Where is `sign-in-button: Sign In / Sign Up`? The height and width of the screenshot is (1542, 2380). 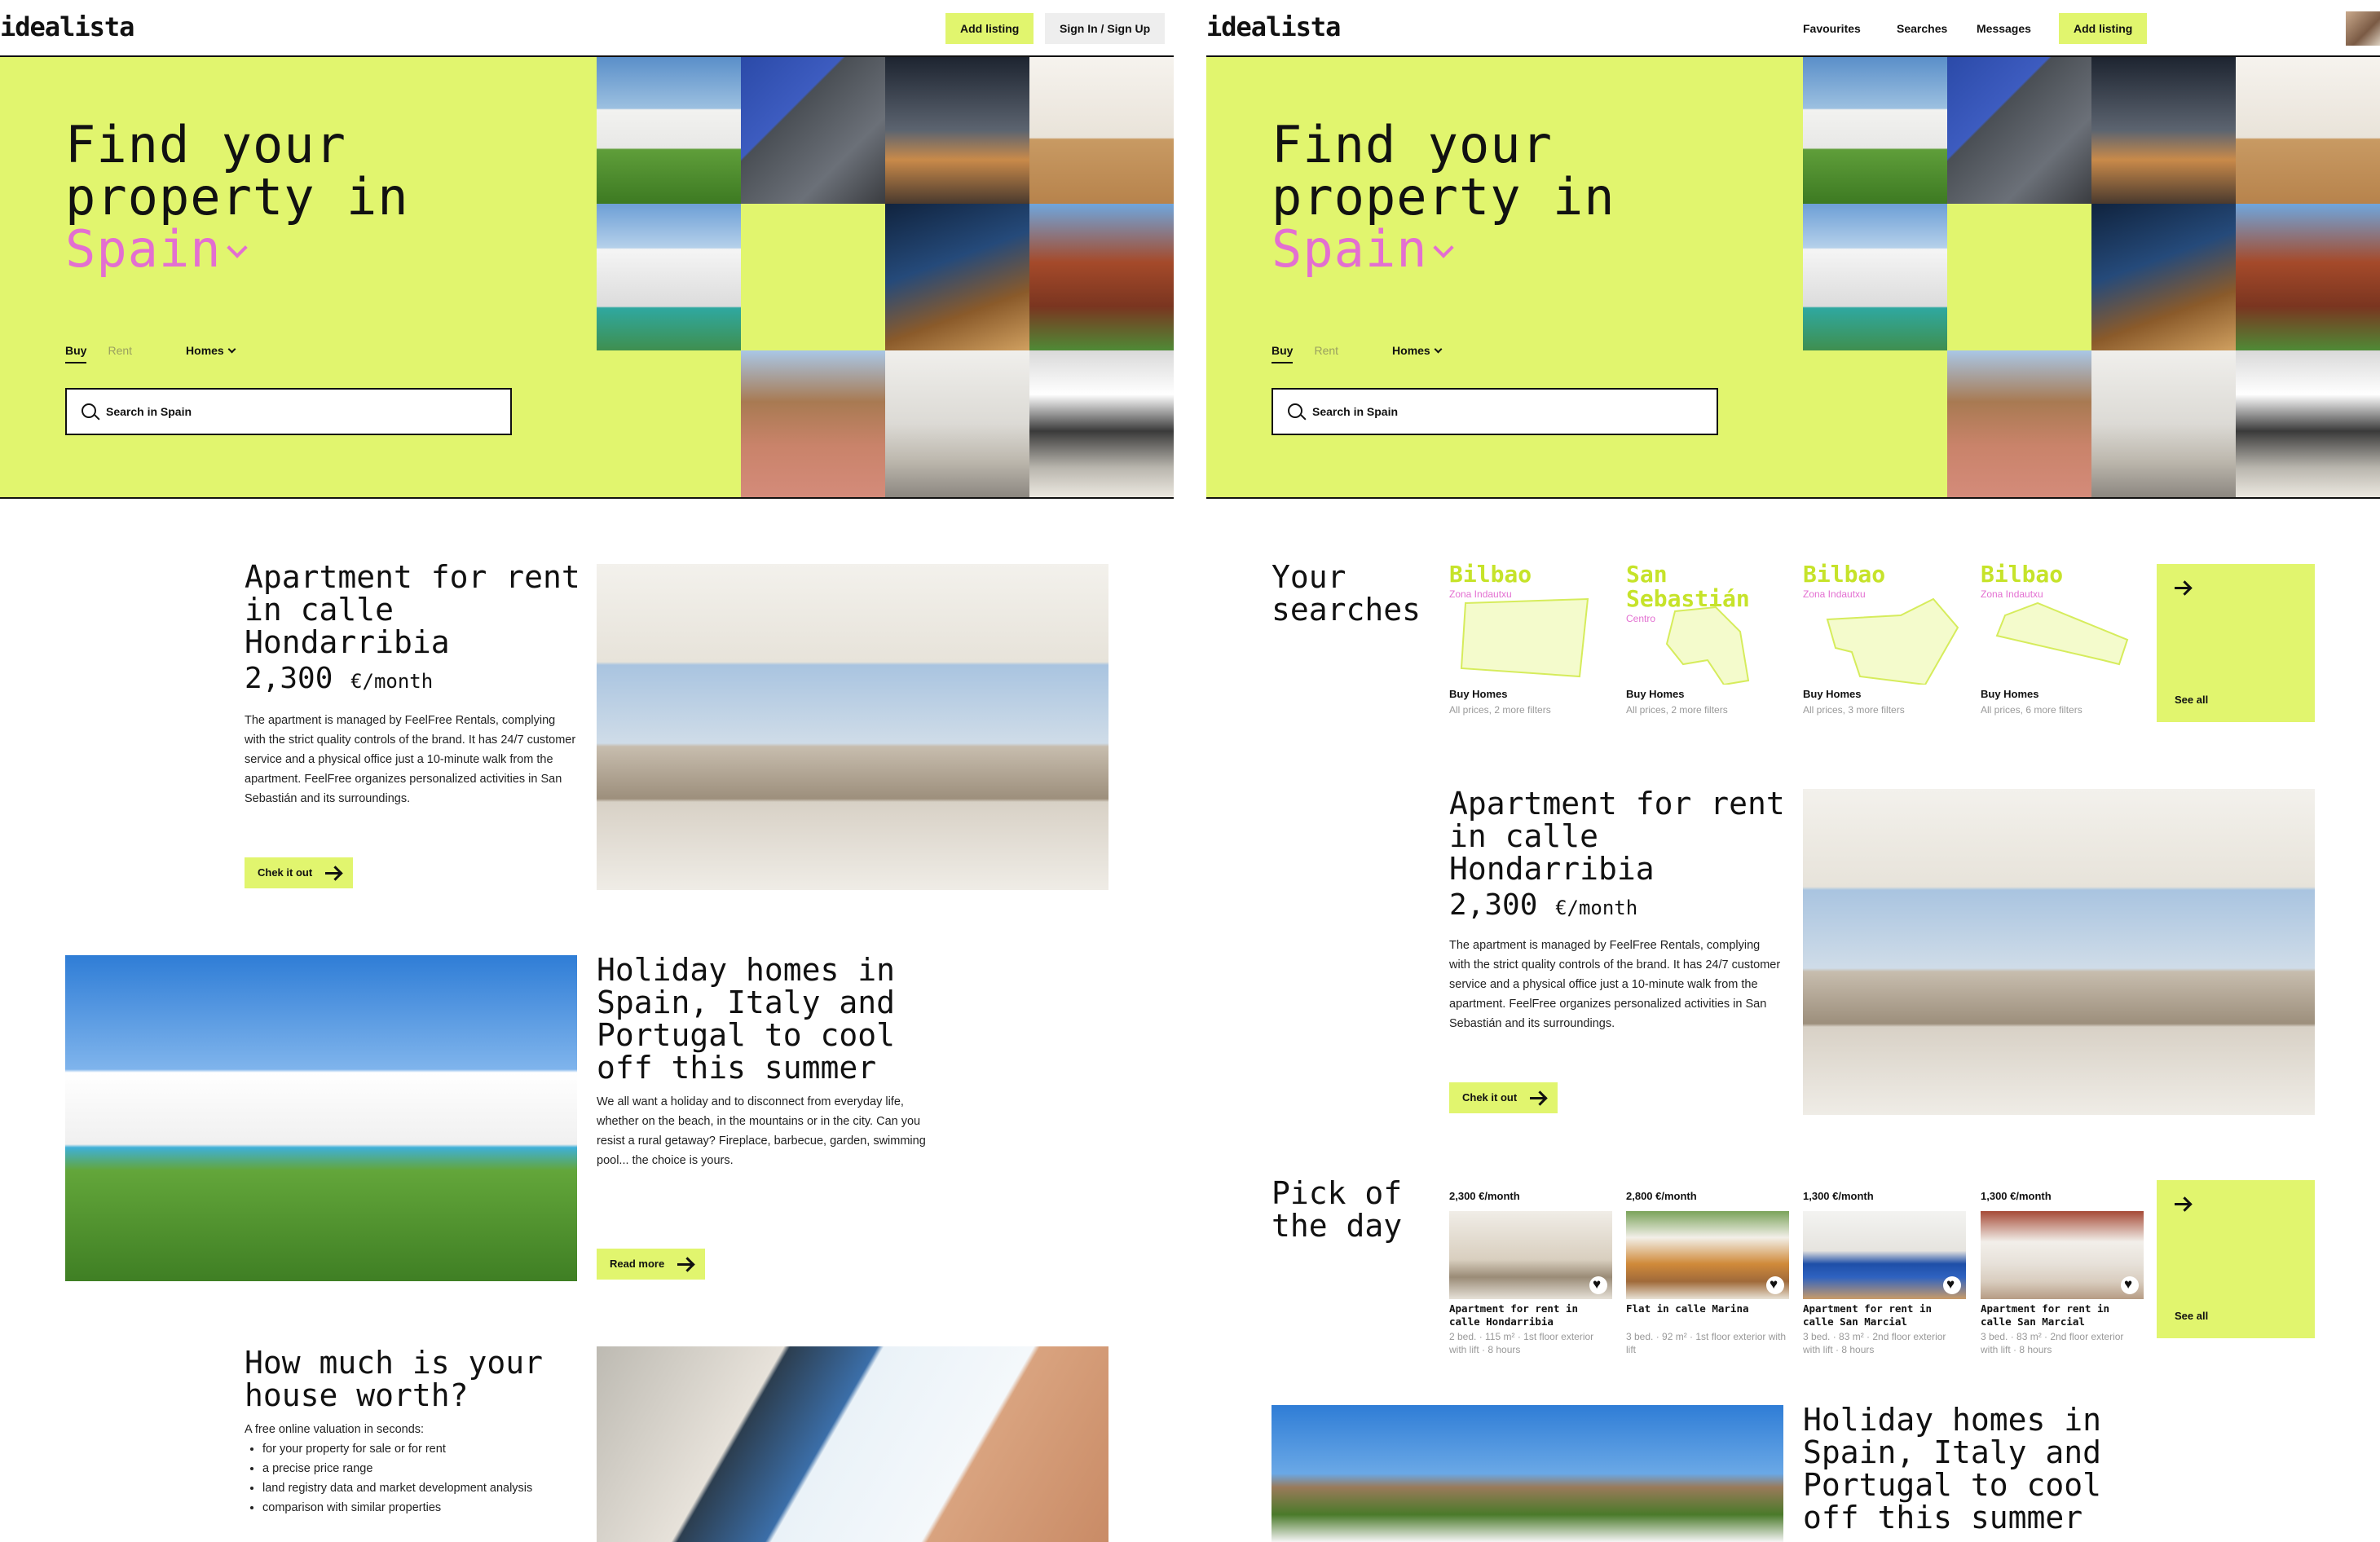 sign-in-button: Sign In / Sign Up is located at coordinates (1105, 28).